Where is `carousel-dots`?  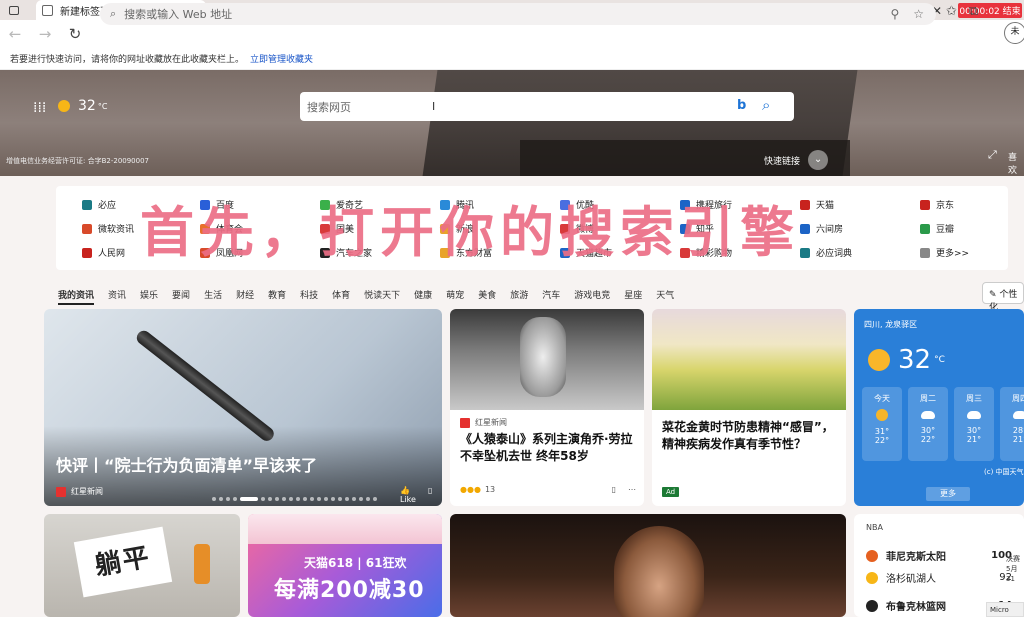
carousel-dots is located at coordinates (294, 499).